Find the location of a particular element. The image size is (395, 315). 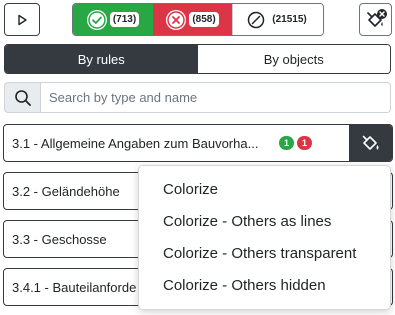

slash-circle-icon is located at coordinates (256, 20).